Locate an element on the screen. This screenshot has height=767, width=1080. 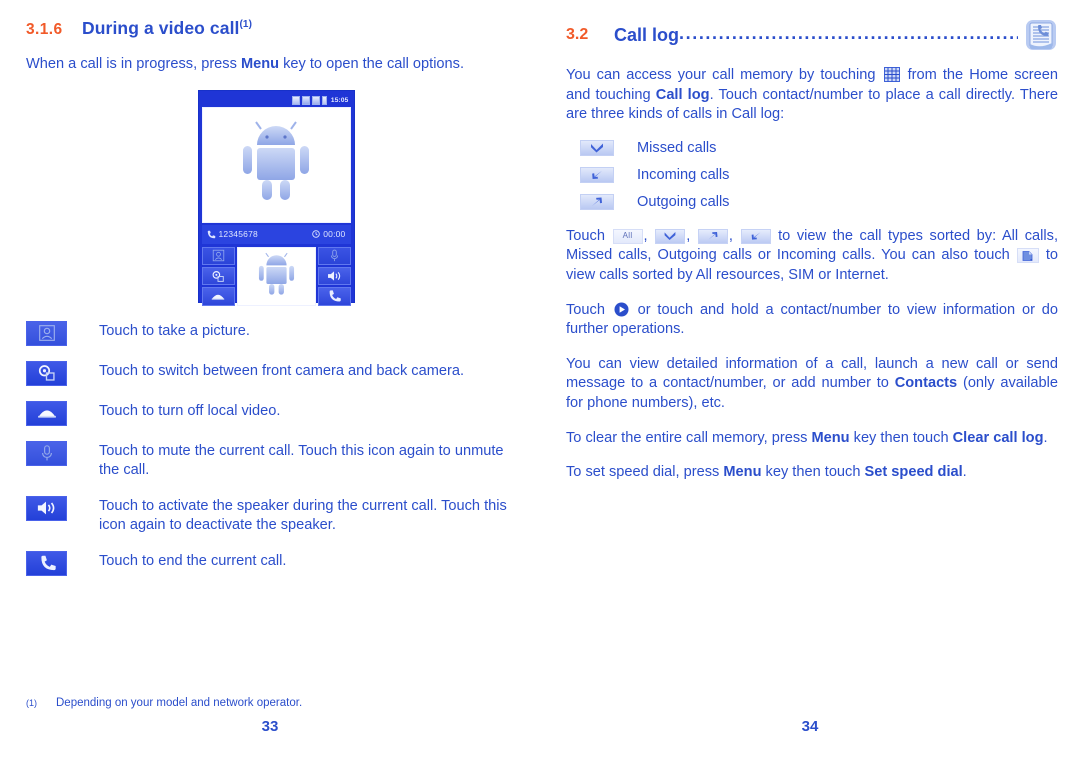
list-item-label: Incoming calls is located at coordinates (683, 174).